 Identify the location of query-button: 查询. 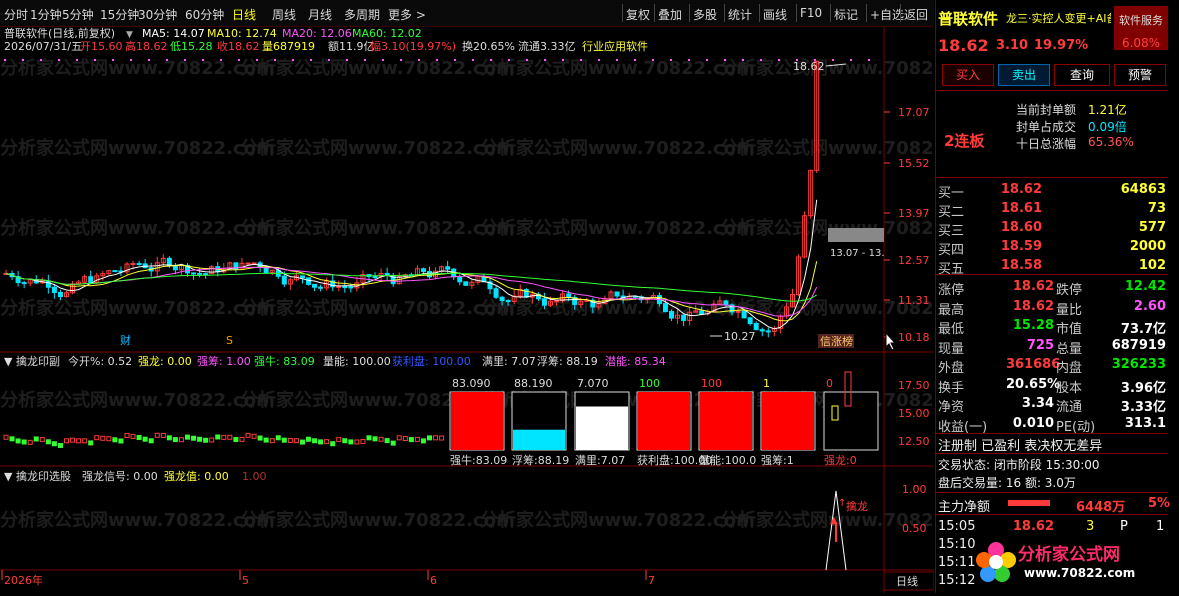
(1082, 75).